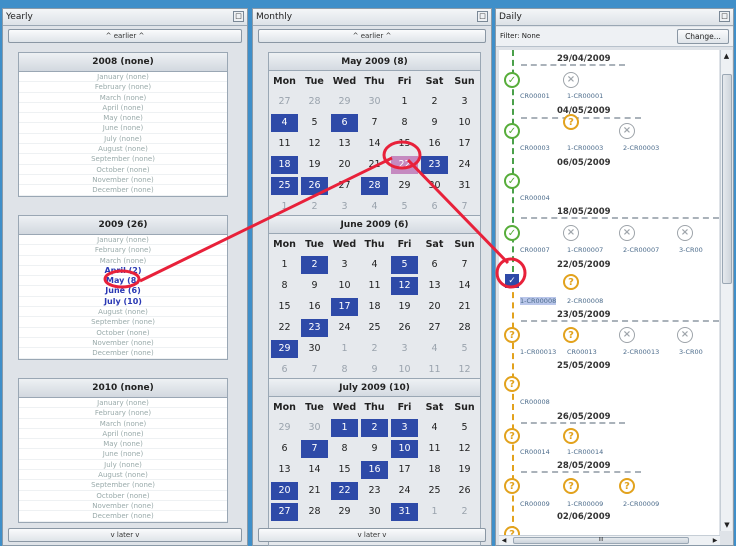 Image resolution: width=736 pixels, height=546 pixels. Describe the element at coordinates (123, 343) in the screenshot. I see `month-row: November (none)` at that location.